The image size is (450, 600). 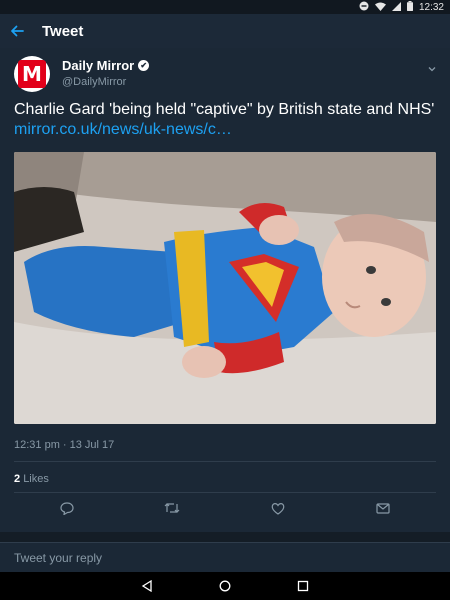 I want to click on tweet-timestamp: 12:31 pm · 13 Jul 17, so click(x=64, y=445).